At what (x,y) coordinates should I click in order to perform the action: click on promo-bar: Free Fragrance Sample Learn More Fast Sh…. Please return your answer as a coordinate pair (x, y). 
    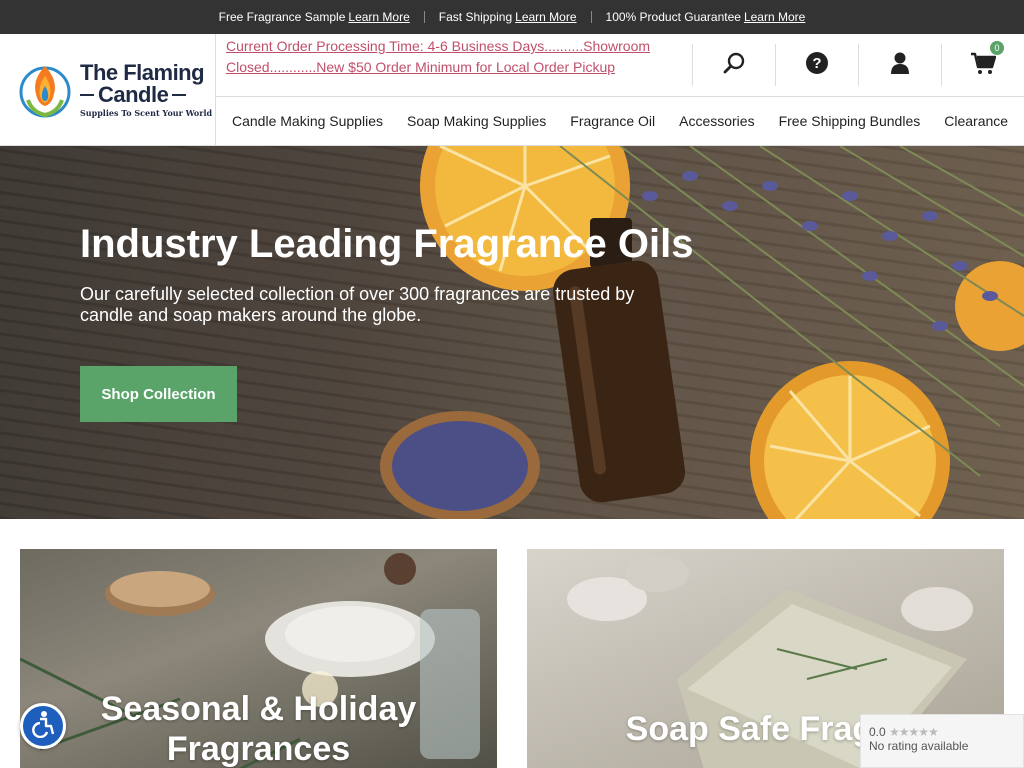
    Looking at the image, I should click on (512, 17).